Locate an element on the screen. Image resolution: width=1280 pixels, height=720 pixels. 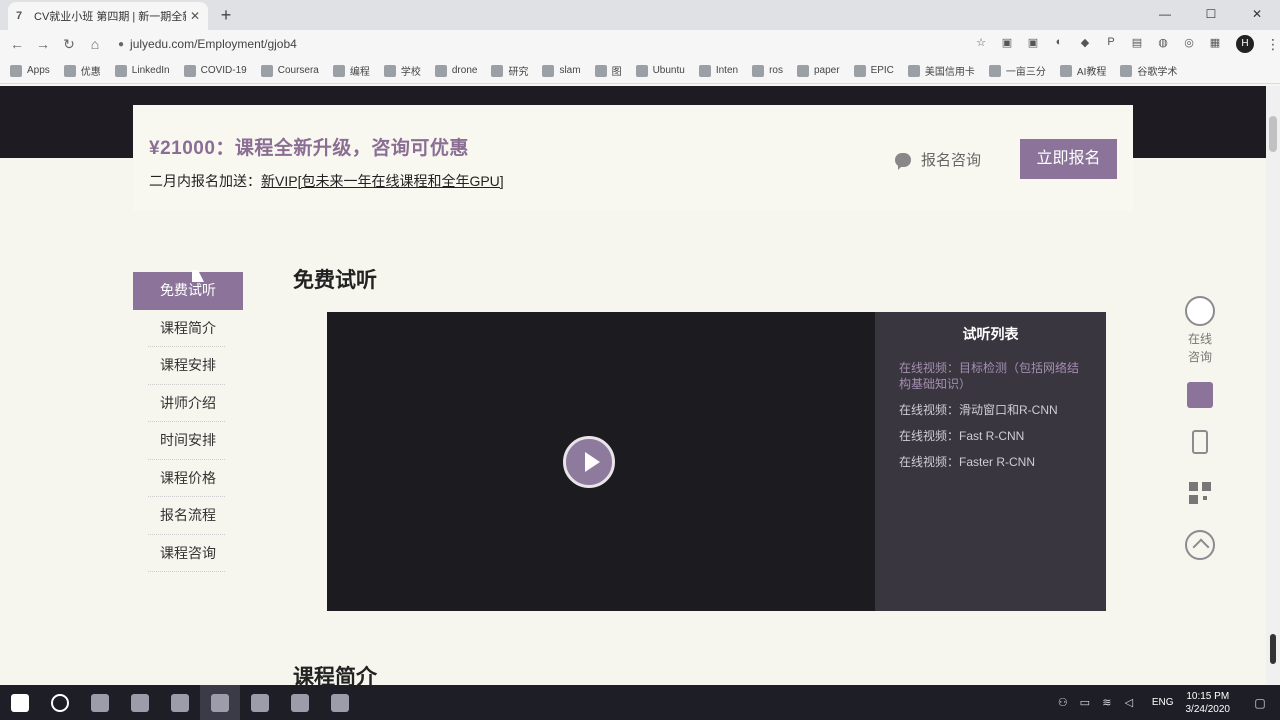
playlist-item: 在线视频：滑动窗口和R-CNN is located at coordinates (990, 410).